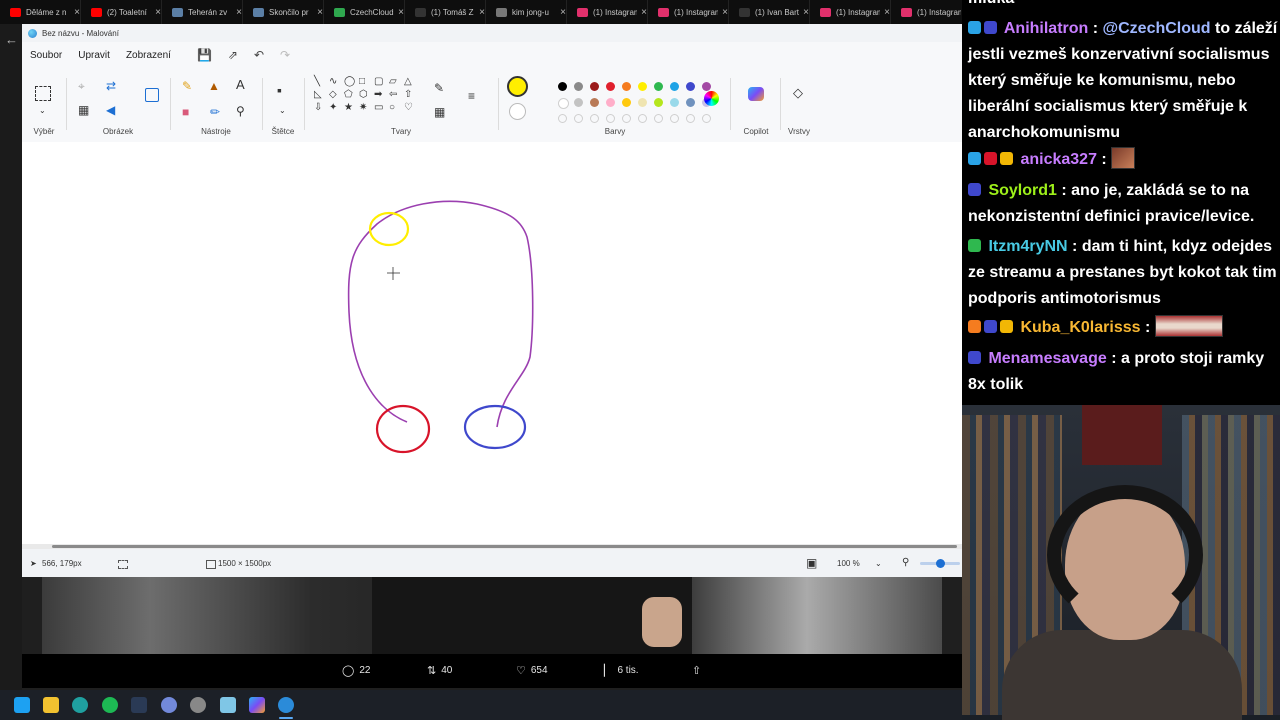 This screenshot has height=720, width=1280. Describe the element at coordinates (198, 705) in the screenshot. I see `obs-icon` at that location.